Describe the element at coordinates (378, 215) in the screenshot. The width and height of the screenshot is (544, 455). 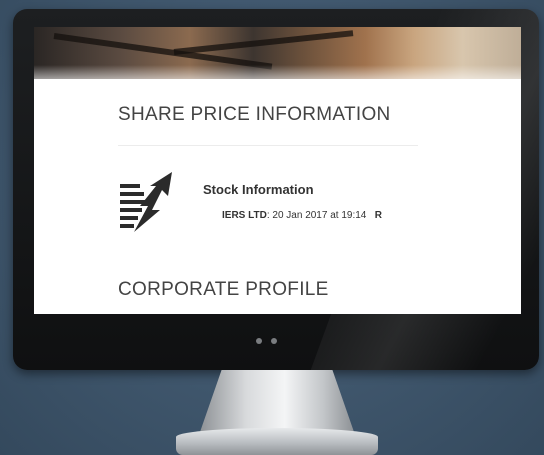
I see `ticker-trailing: R` at that location.